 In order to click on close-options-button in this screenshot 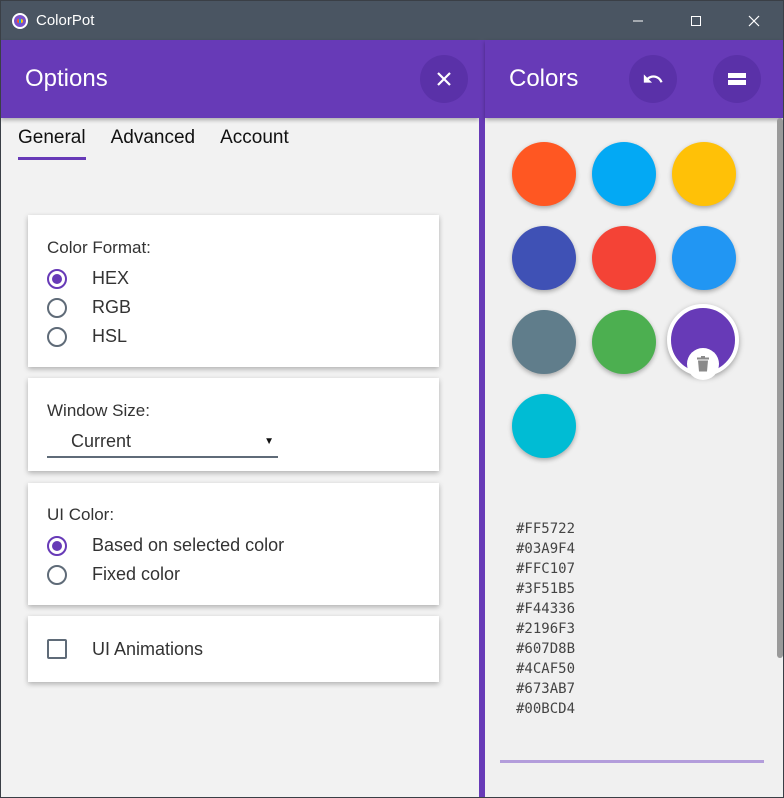, I will do `click(444, 79)`.